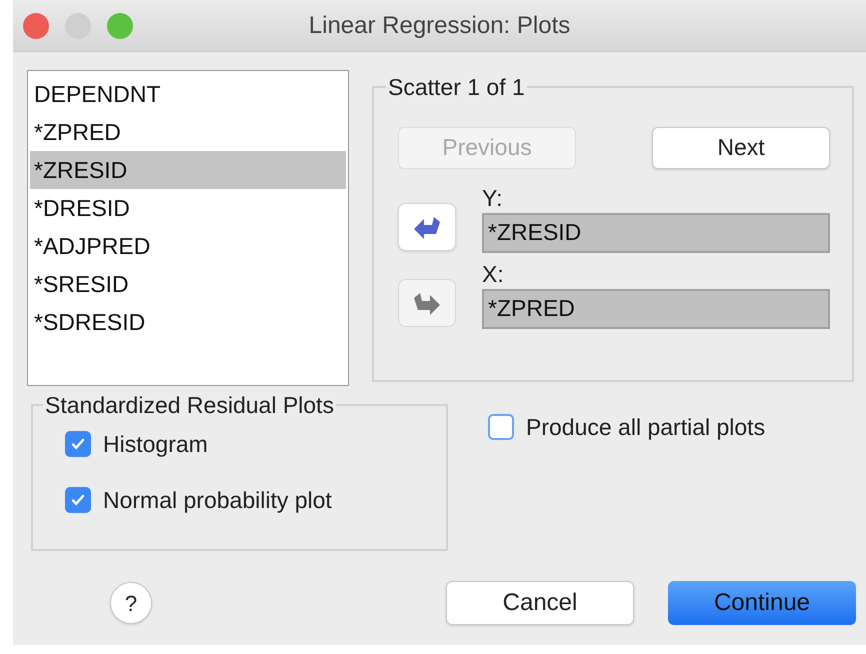 The width and height of the screenshot is (866, 654). I want to click on list-item: *SRESID, so click(188, 284).